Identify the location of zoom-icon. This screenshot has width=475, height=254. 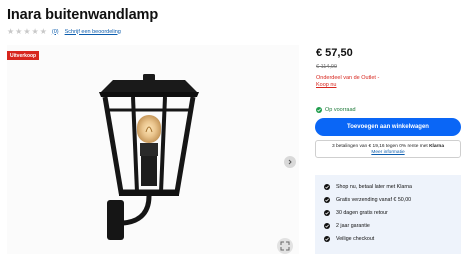
(285, 246).